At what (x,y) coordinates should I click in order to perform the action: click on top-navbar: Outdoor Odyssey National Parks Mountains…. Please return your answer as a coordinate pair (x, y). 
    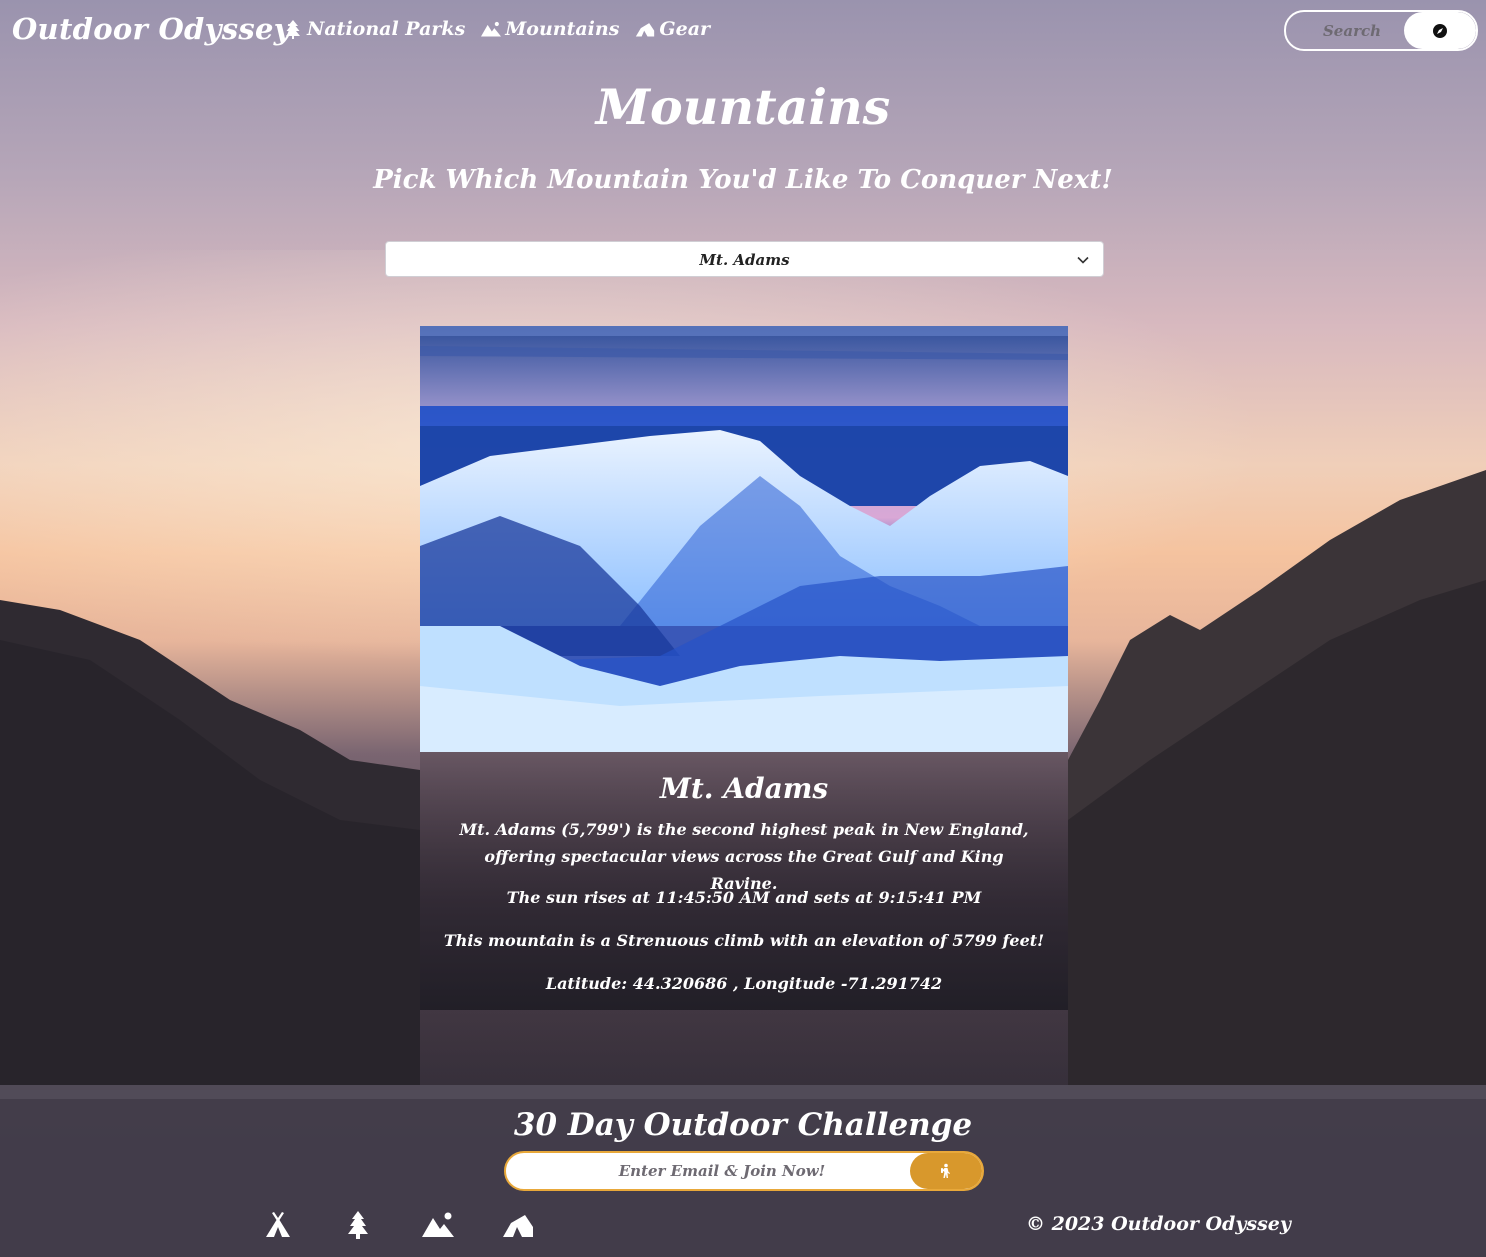
    Looking at the image, I should click on (743, 32).